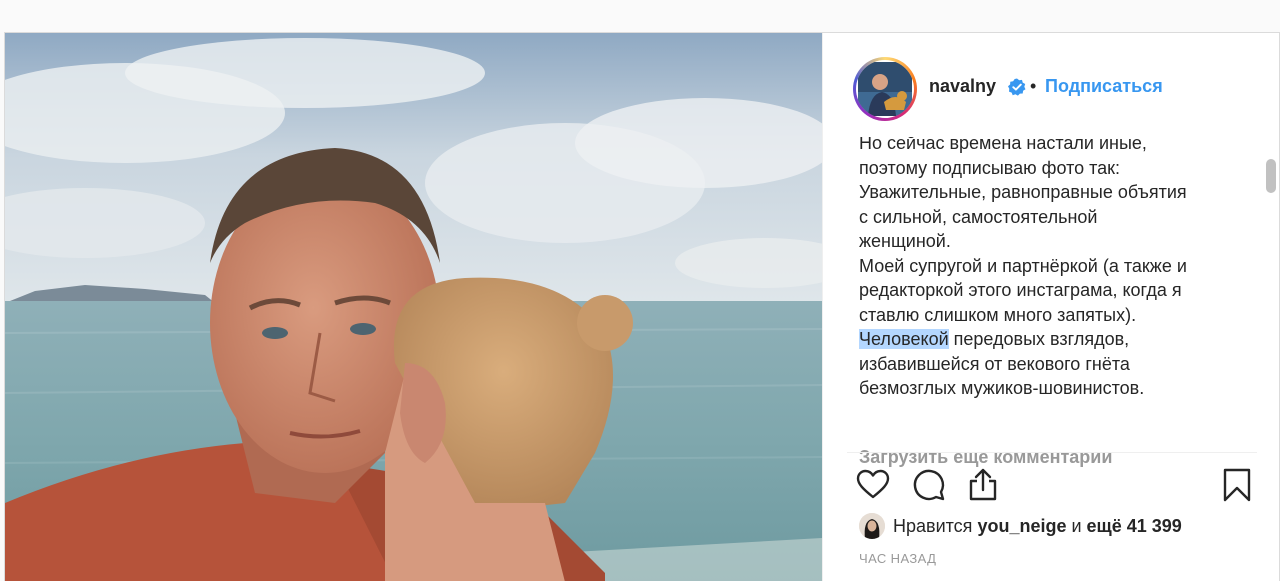 This screenshot has width=1280, height=581. I want to click on caption-line: передовых взглядов,, so click(1039, 339).